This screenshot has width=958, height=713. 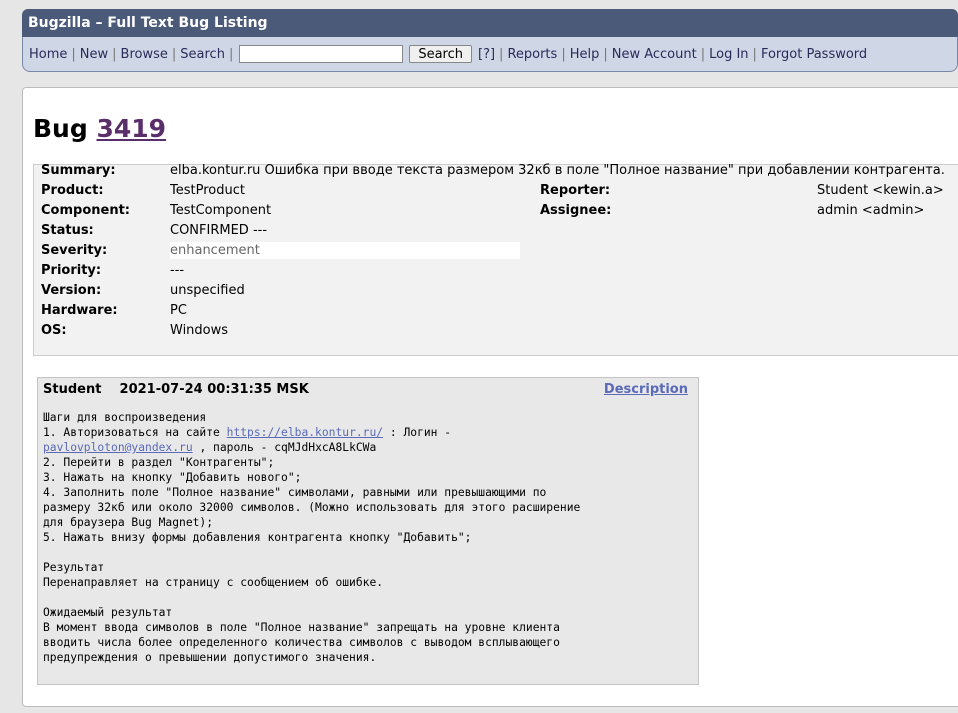 I want to click on comment-line: 3. Нажать на кнопку "Добавить нового";, so click(x=172, y=477).